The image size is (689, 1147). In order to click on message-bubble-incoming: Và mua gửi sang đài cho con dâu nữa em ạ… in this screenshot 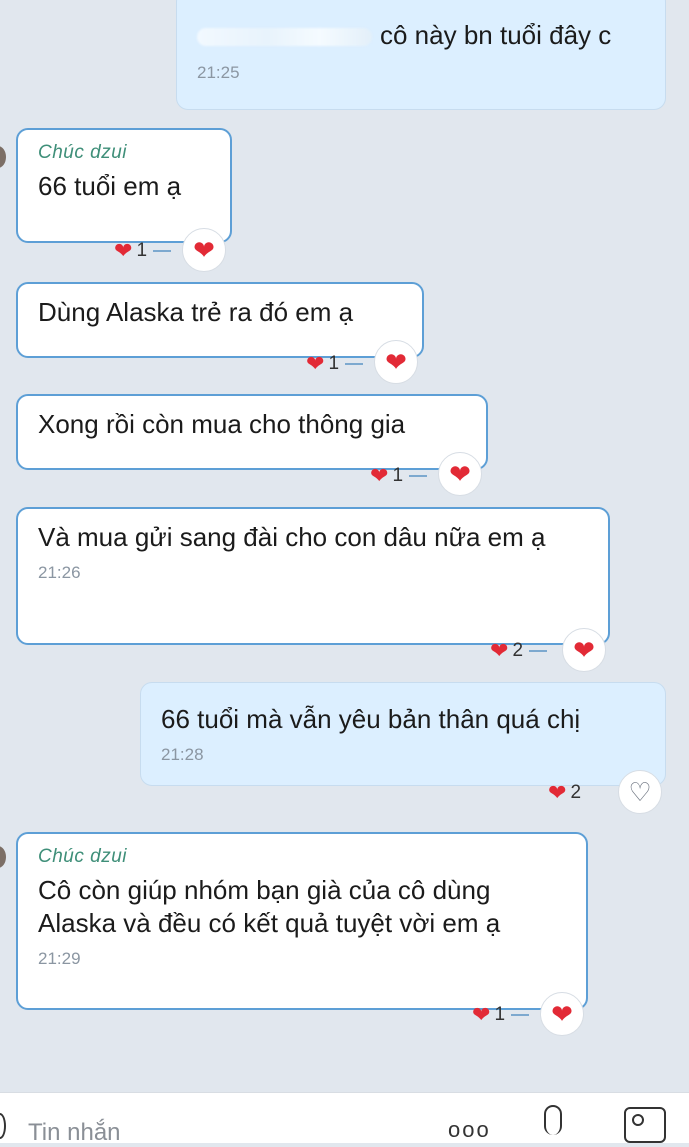, I will do `click(313, 576)`.